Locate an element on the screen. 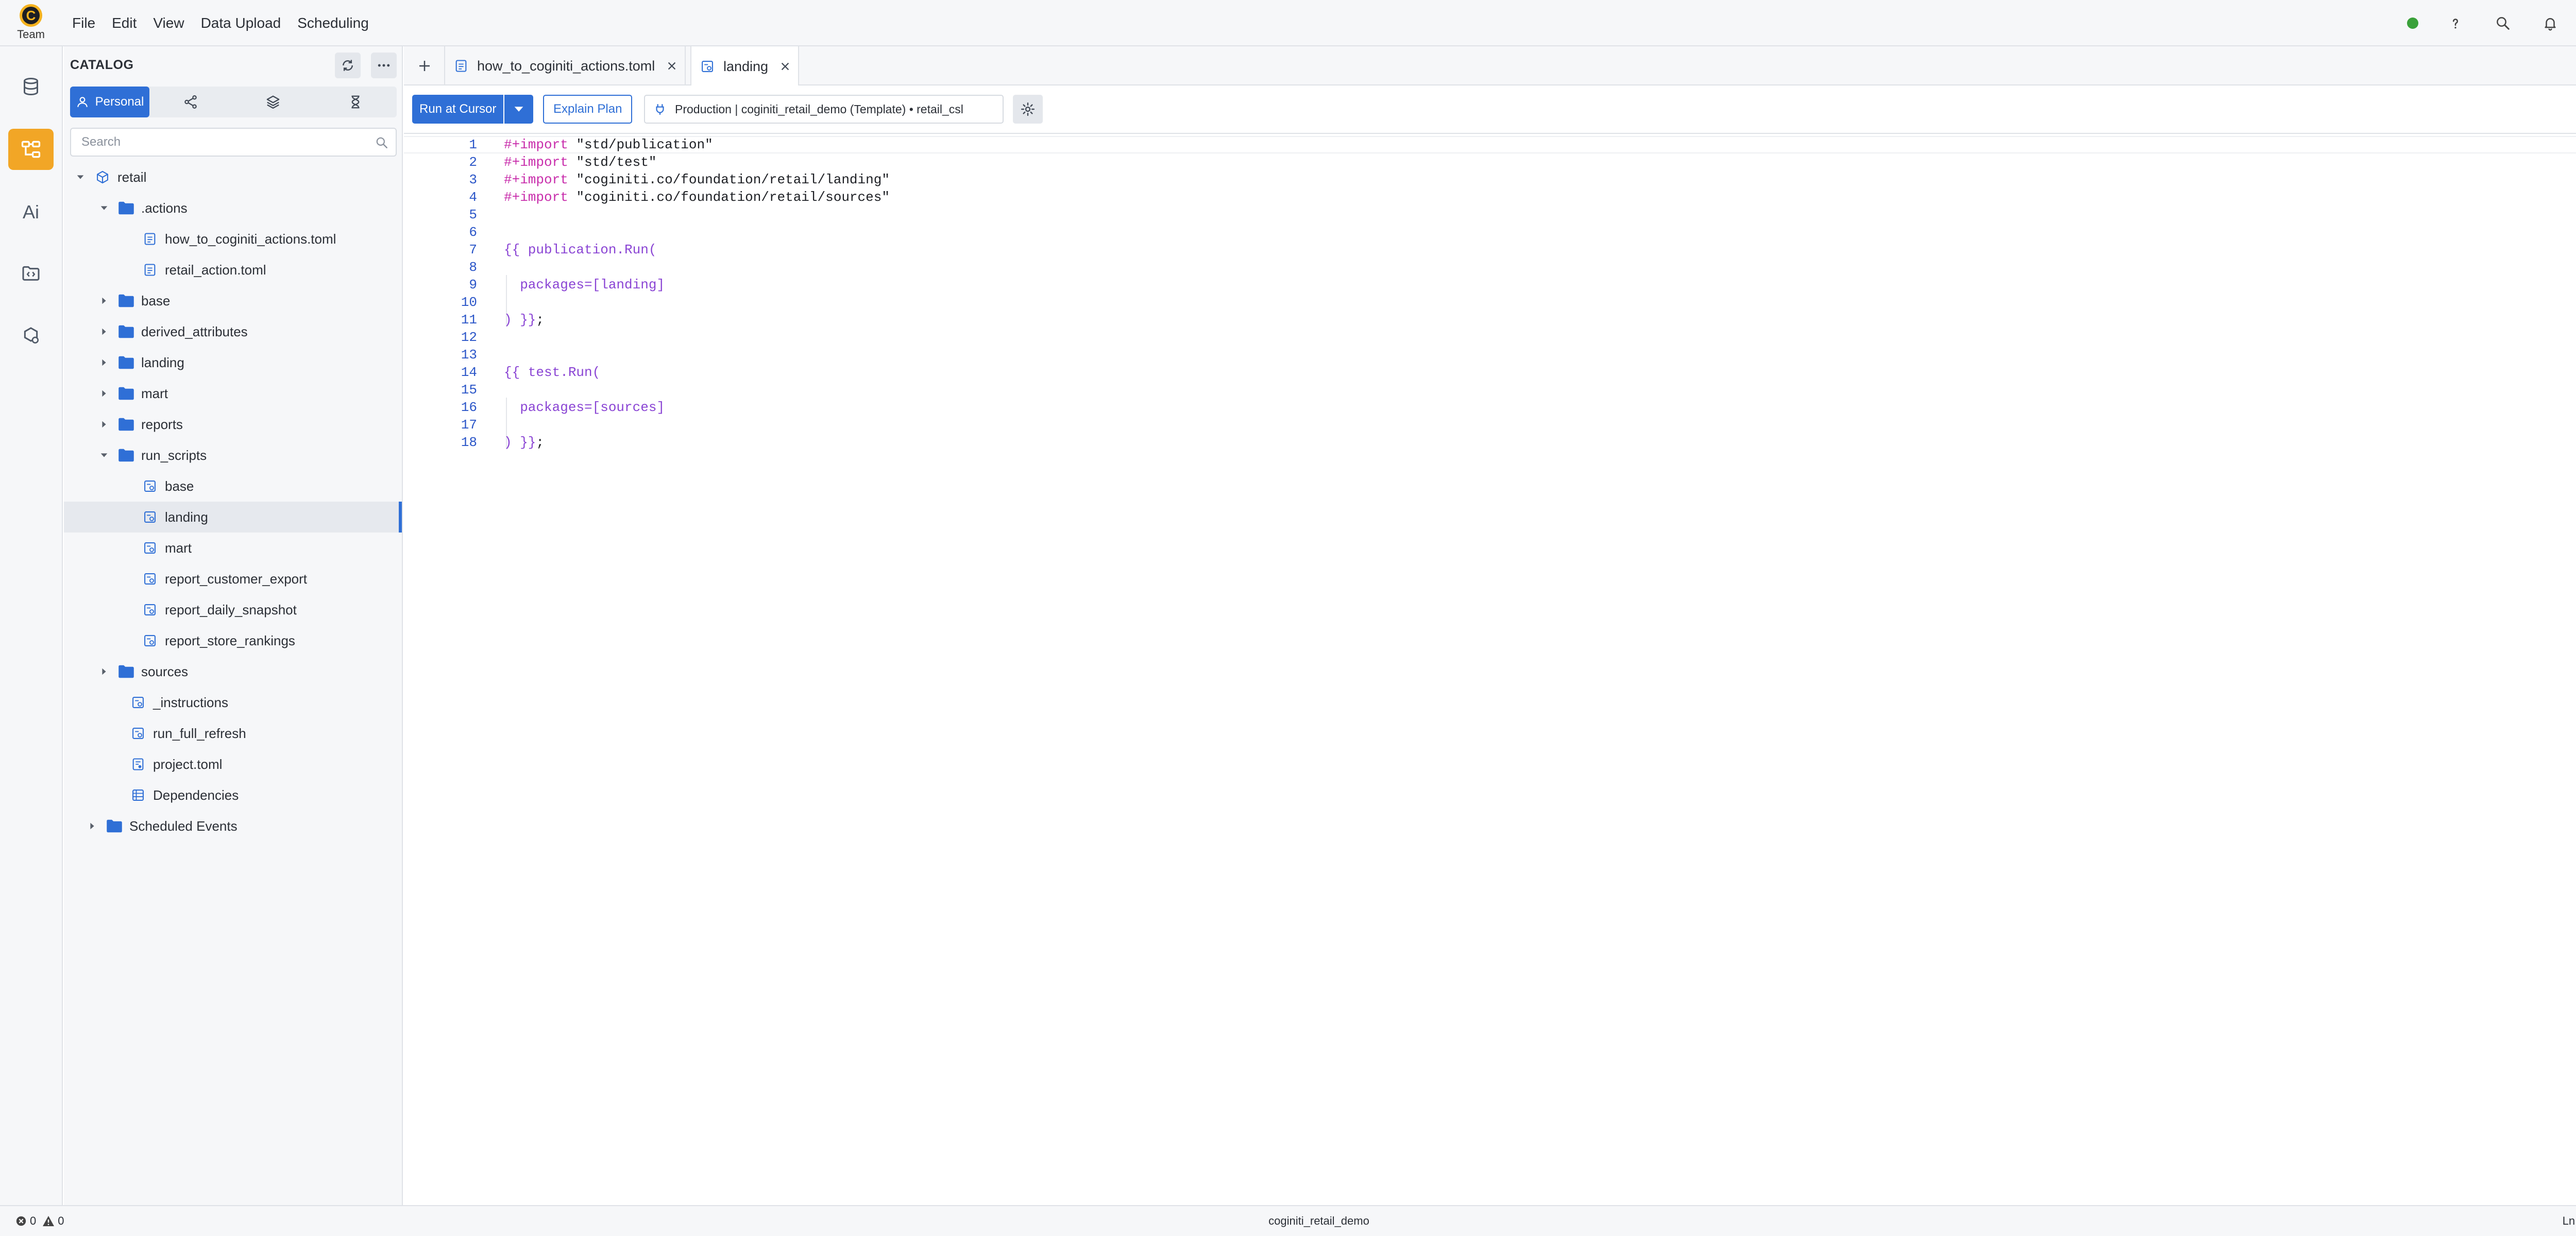 This screenshot has width=2576, height=1236. tree-item-label: _instructions is located at coordinates (190, 702).